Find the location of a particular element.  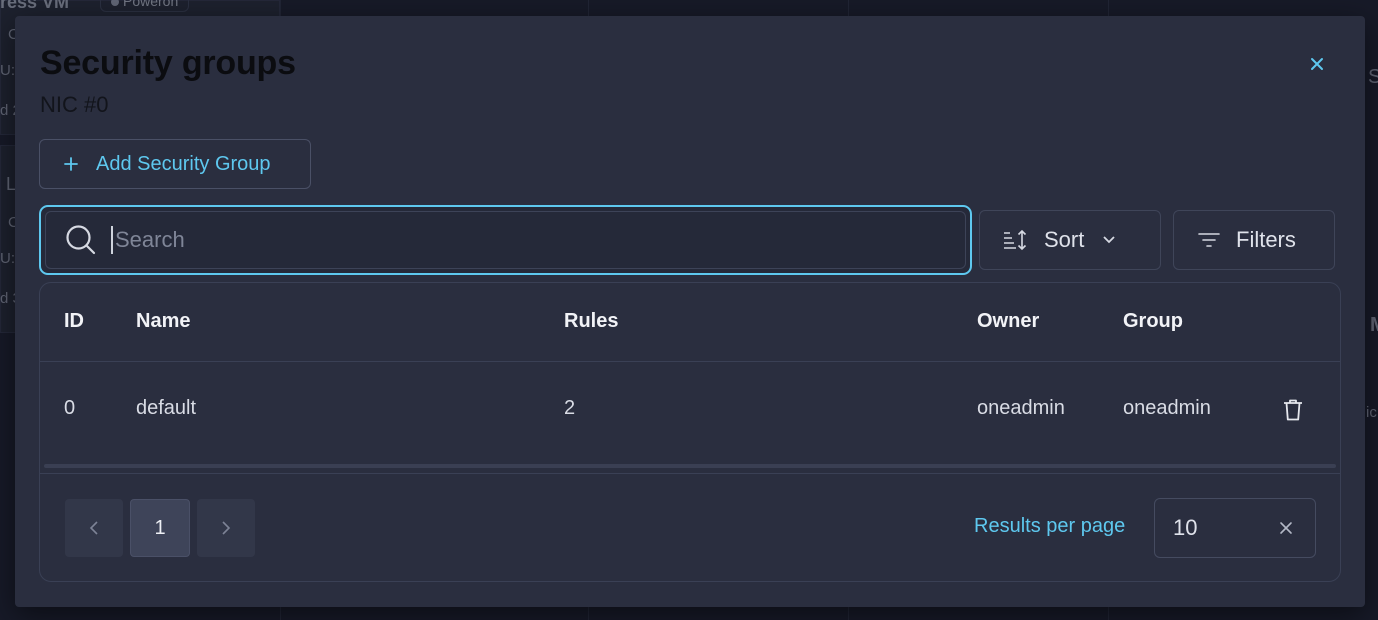

previous-page-button is located at coordinates (94, 528).